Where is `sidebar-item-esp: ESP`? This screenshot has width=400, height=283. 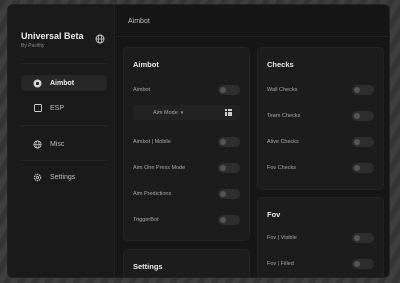
sidebar-item-esp: ESP is located at coordinates (64, 108).